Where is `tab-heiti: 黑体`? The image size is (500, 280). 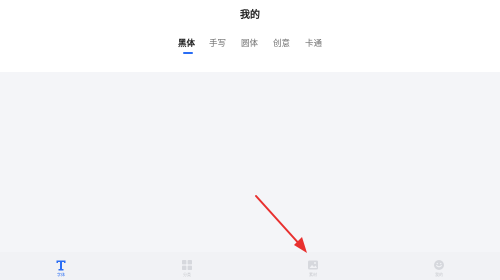 tab-heiti: 黑体 is located at coordinates (186, 44).